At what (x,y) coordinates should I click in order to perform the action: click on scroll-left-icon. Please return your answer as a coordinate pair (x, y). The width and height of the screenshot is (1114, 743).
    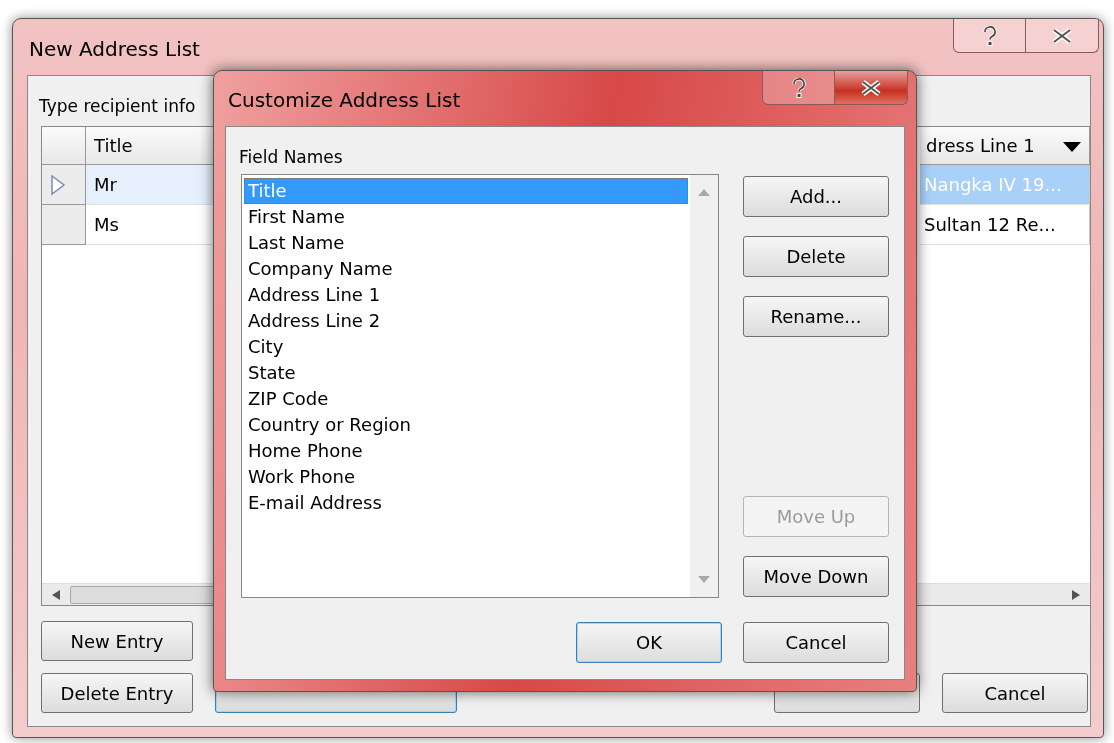
    Looking at the image, I should click on (56, 594).